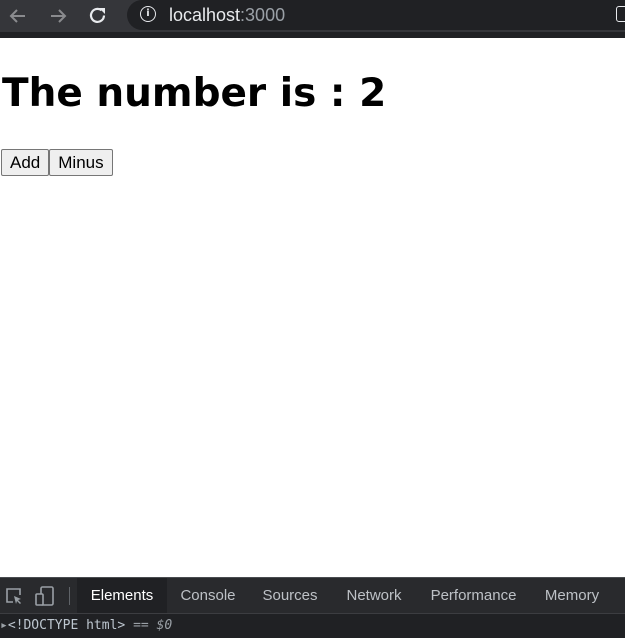 The width and height of the screenshot is (625, 638). Describe the element at coordinates (263, 15) in the screenshot. I see `url-port: :3000` at that location.